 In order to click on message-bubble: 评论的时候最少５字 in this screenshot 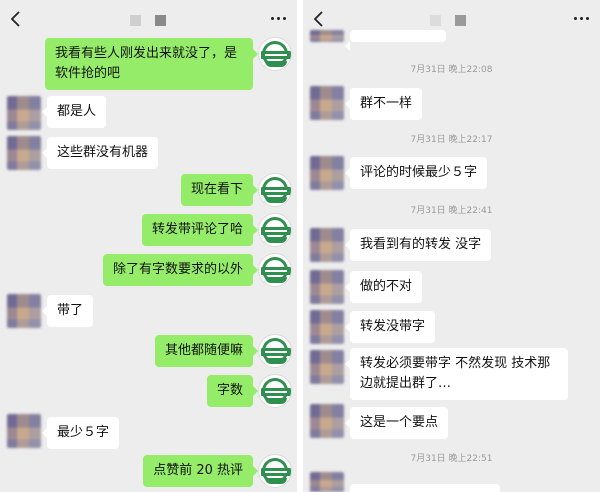, I will do `click(416, 173)`.